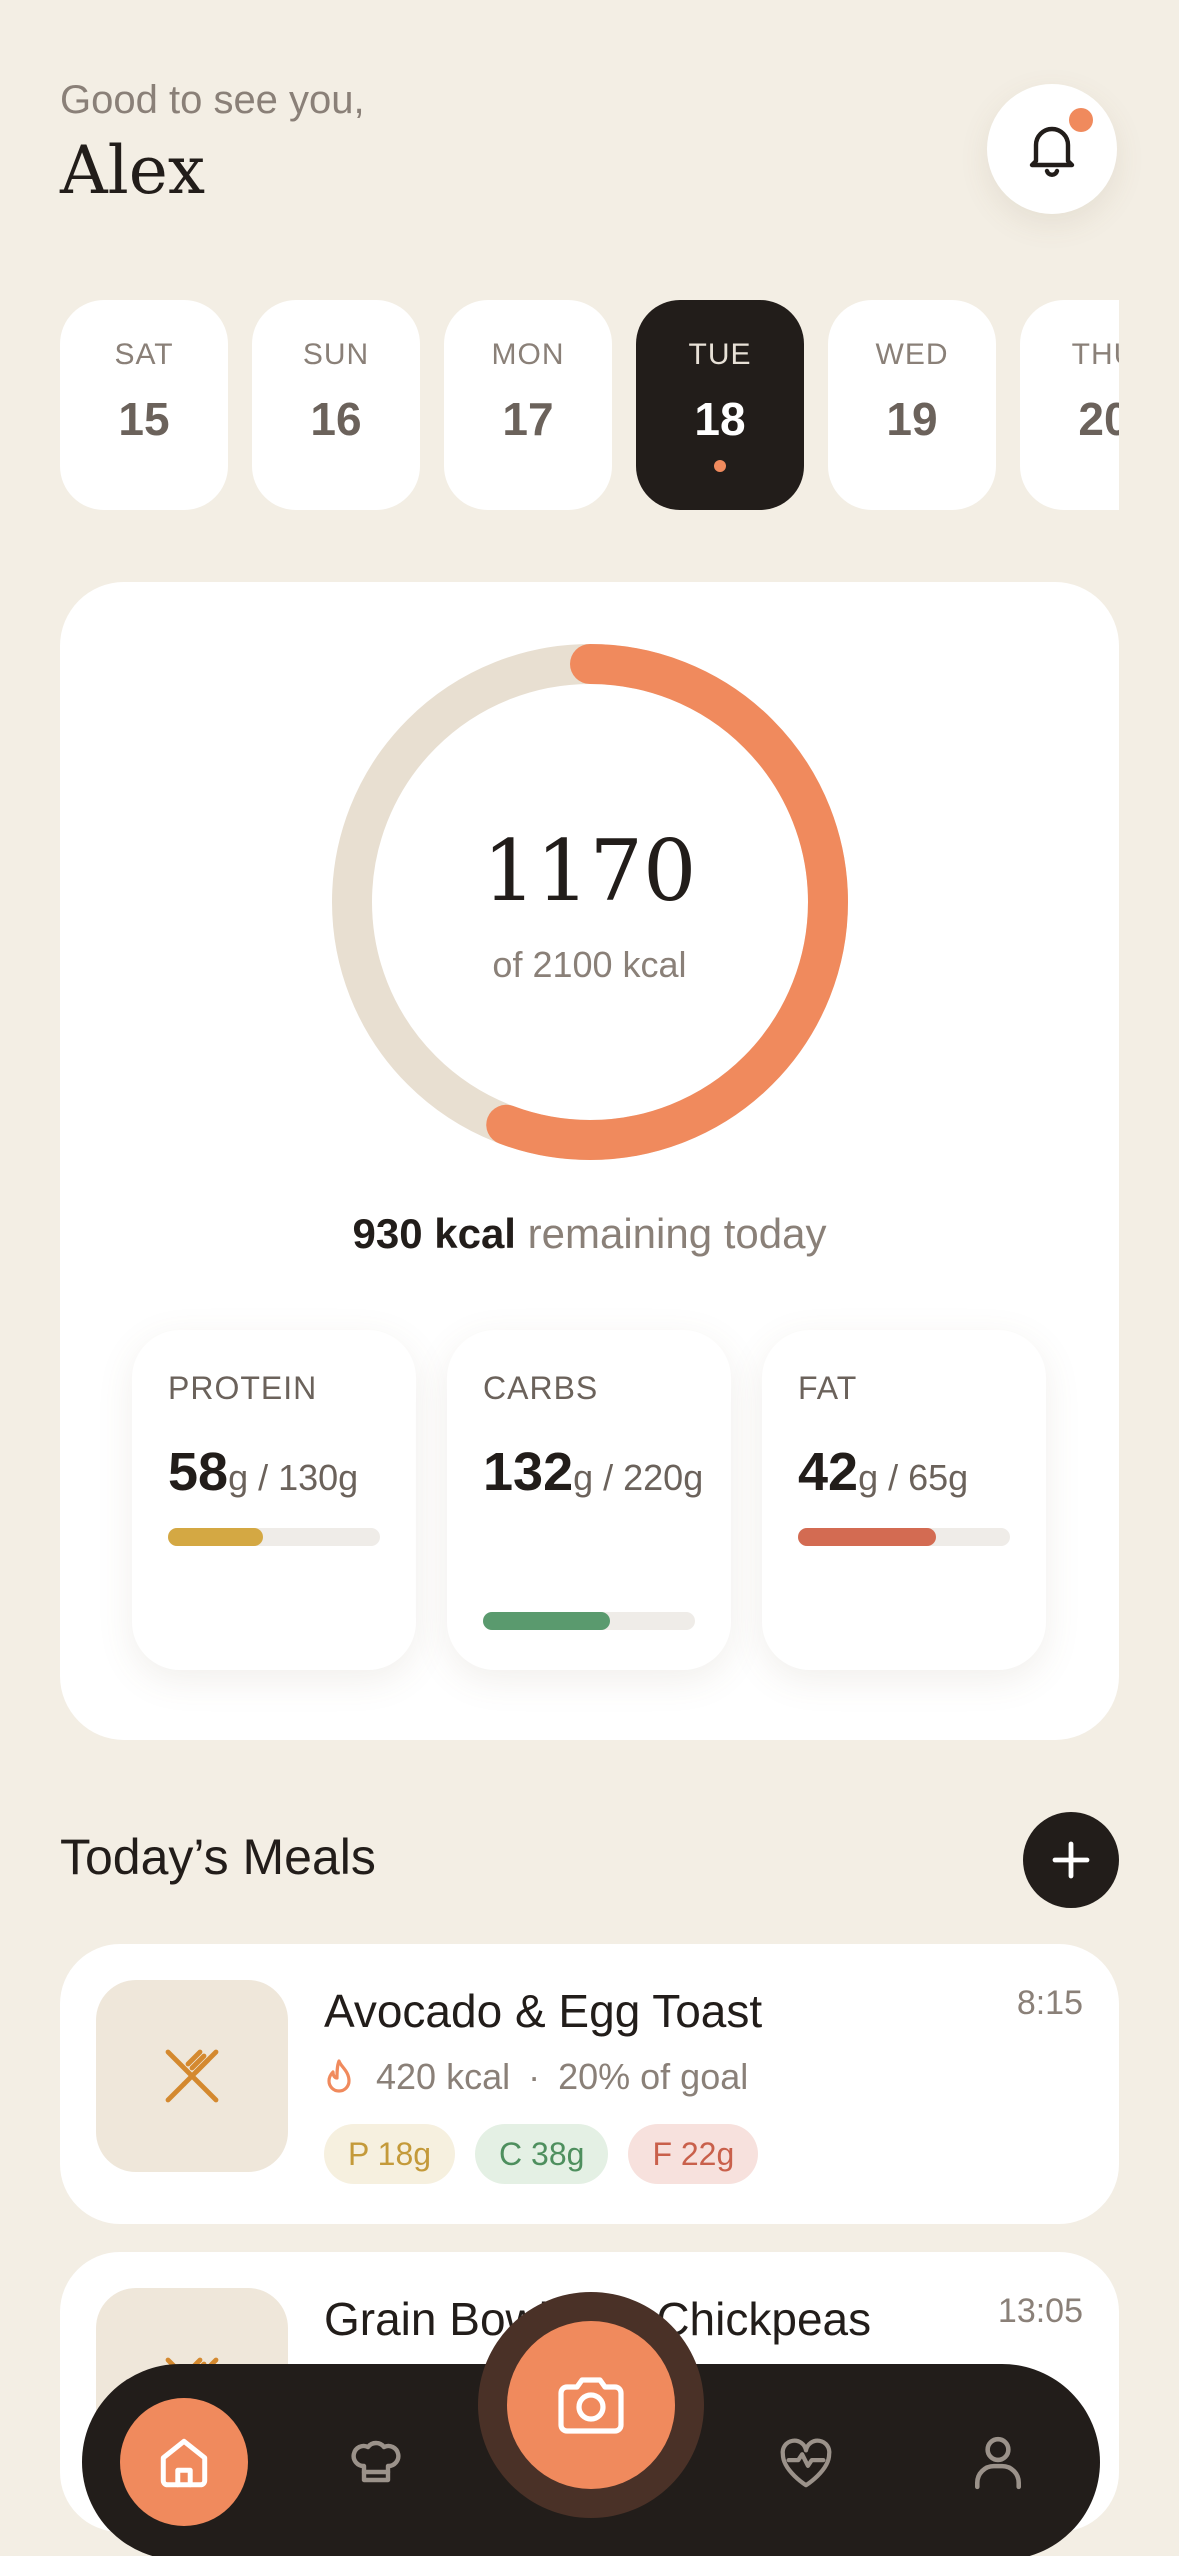 This screenshot has height=2556, width=1179. Describe the element at coordinates (336, 419) in the screenshot. I see `day-number: 16` at that location.